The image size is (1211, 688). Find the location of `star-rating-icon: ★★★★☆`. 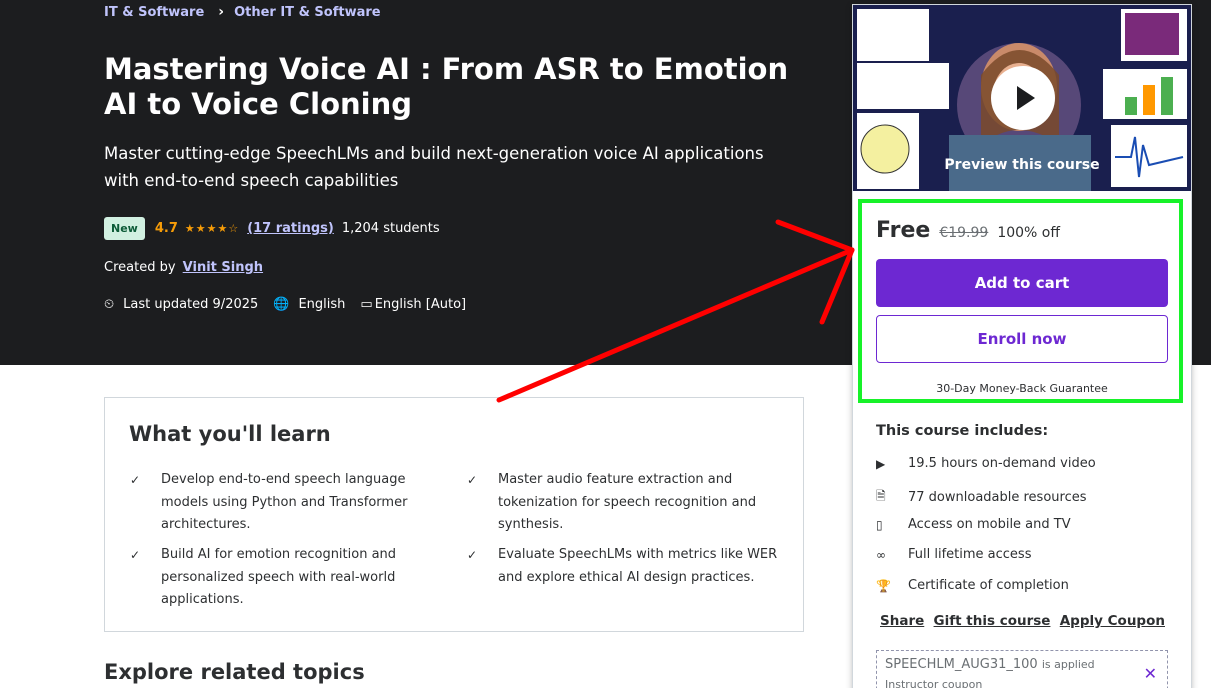

star-rating-icon: ★★★★☆ is located at coordinates (212, 228).